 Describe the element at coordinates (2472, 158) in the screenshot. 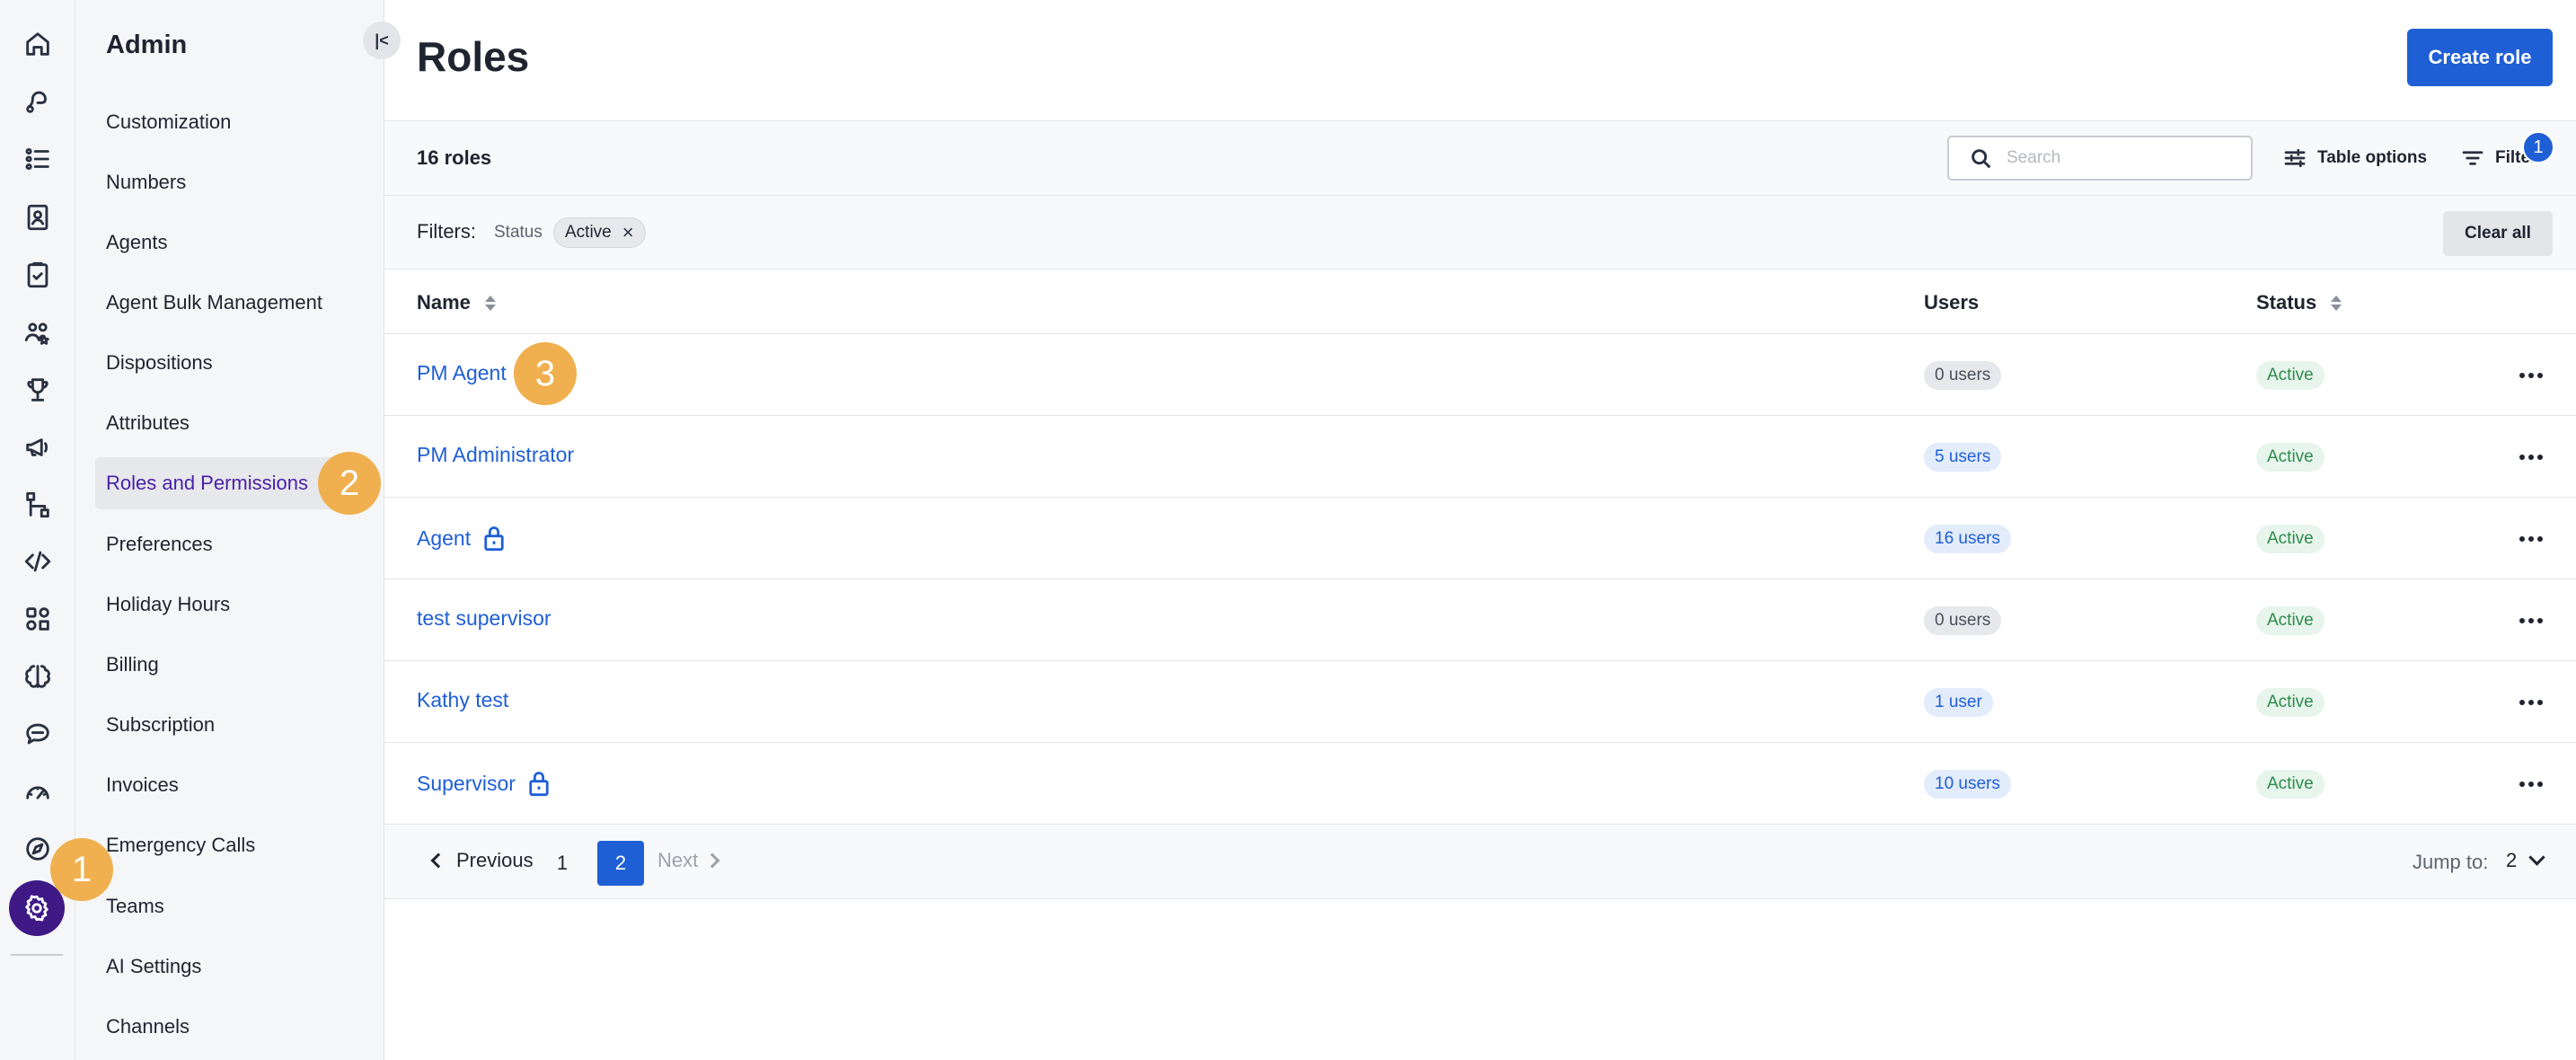

I see `filter-icon` at that location.